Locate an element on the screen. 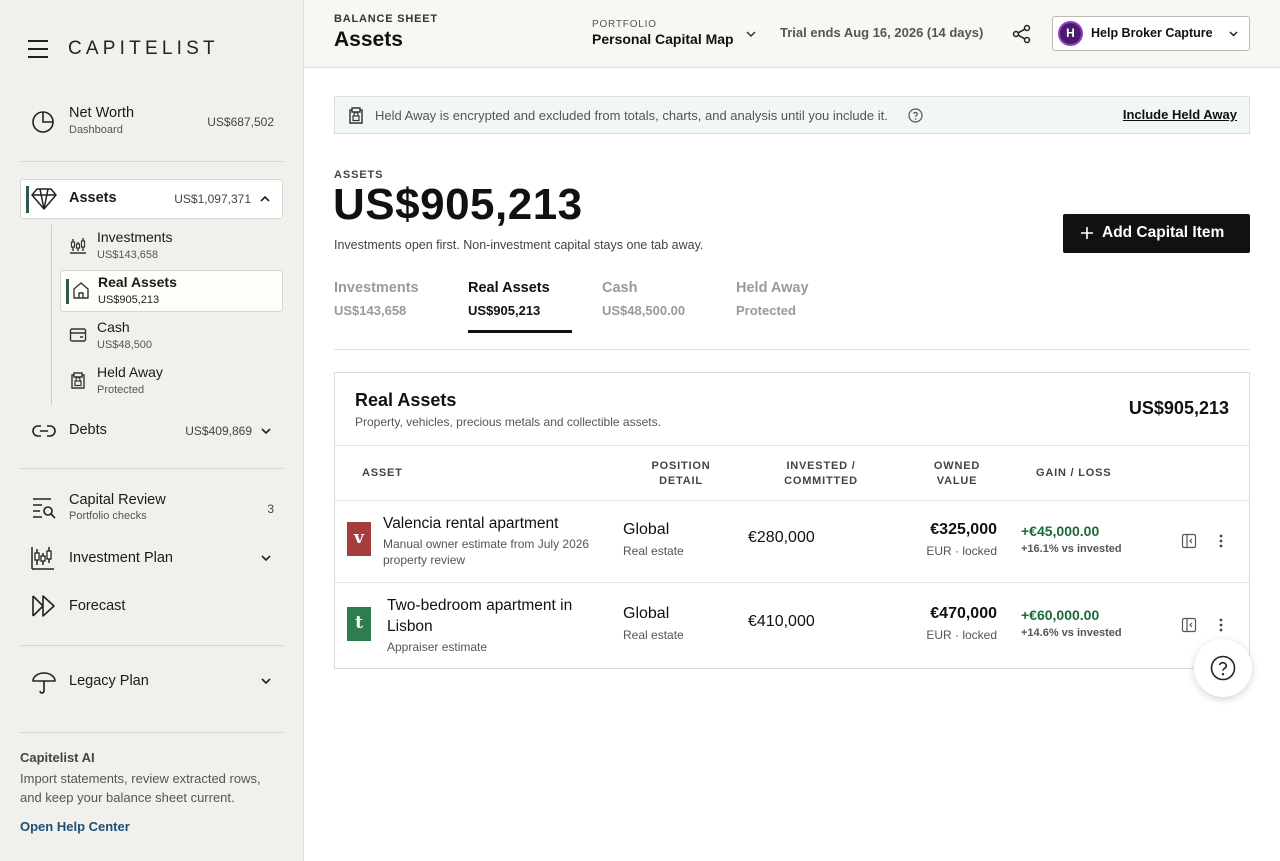 The height and width of the screenshot is (861, 1280). menu-icon is located at coordinates (38, 49).